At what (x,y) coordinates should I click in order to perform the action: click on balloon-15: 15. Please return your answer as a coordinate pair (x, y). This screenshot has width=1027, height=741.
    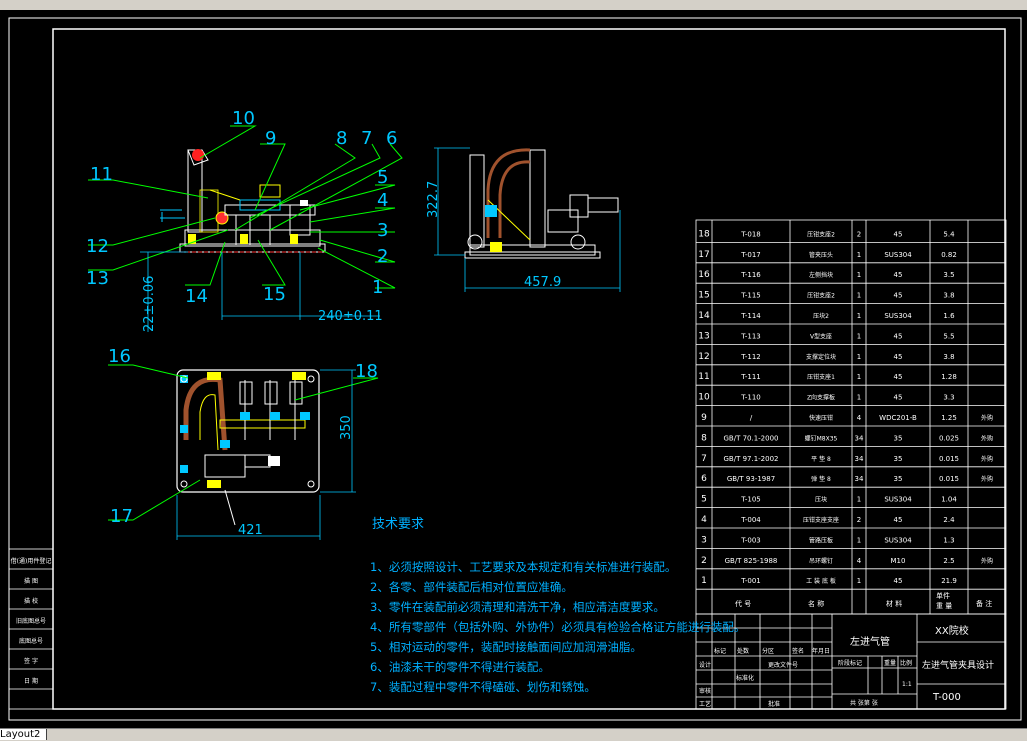
    Looking at the image, I should click on (274, 294).